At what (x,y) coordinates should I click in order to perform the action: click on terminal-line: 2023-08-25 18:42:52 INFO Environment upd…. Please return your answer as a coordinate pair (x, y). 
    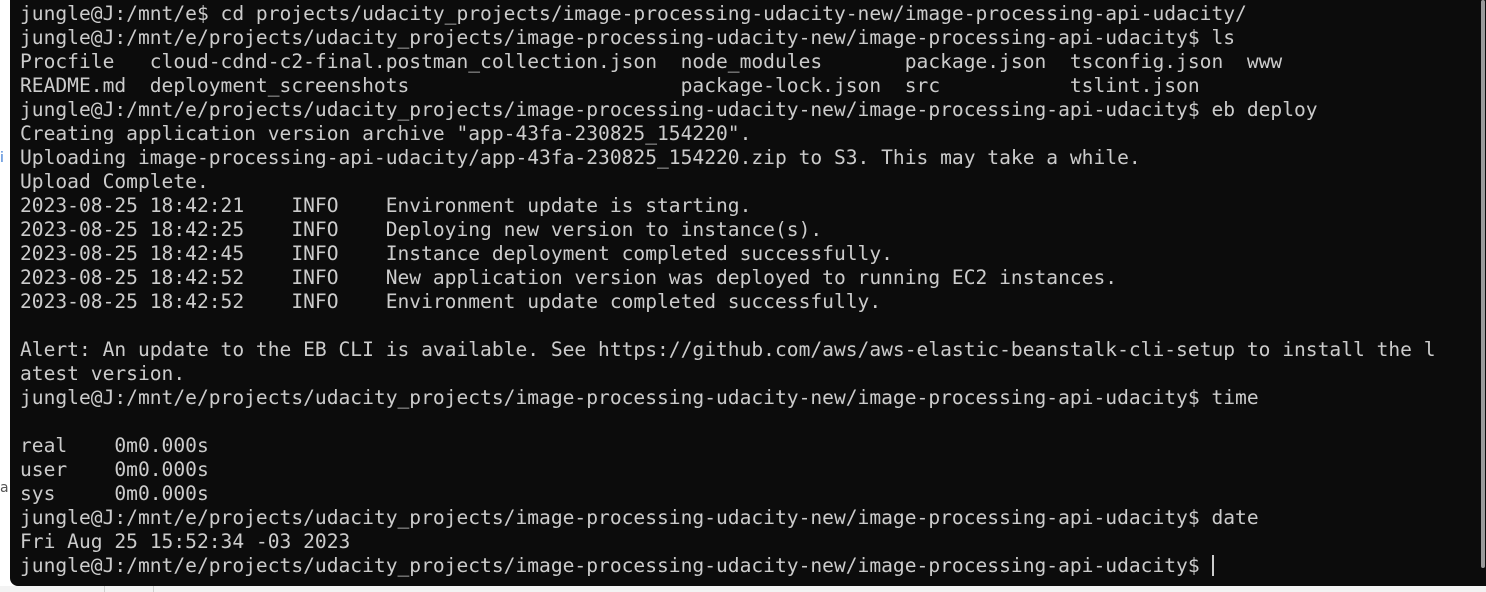
    Looking at the image, I should click on (451, 301).